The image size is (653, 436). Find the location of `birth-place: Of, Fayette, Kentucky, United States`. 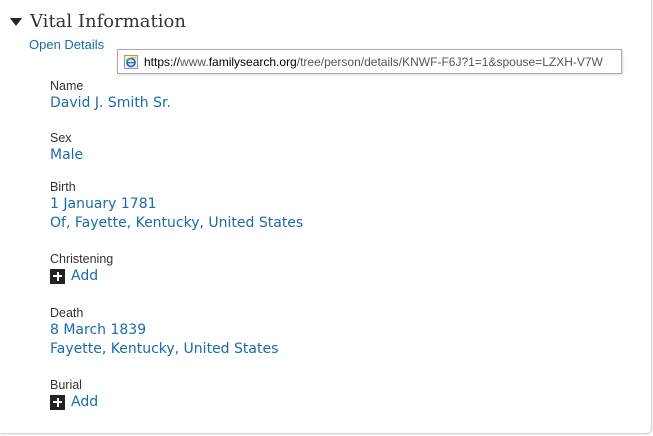

birth-place: Of, Fayette, Kentucky, United States is located at coordinates (176, 223).